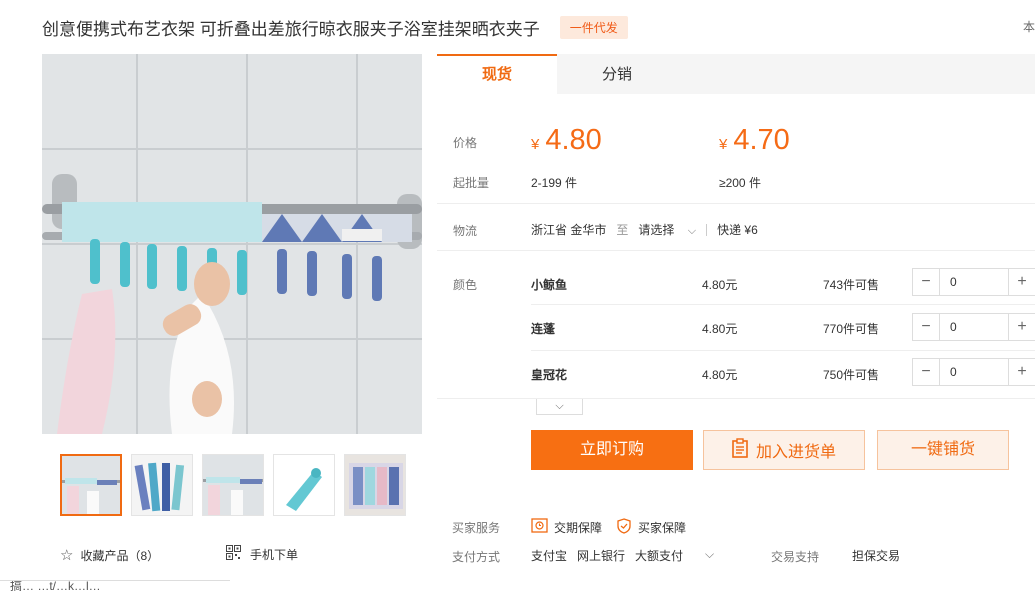 The width and height of the screenshot is (1035, 591). I want to click on favorite-product: ☆ 收藏产品（8）, so click(109, 555).